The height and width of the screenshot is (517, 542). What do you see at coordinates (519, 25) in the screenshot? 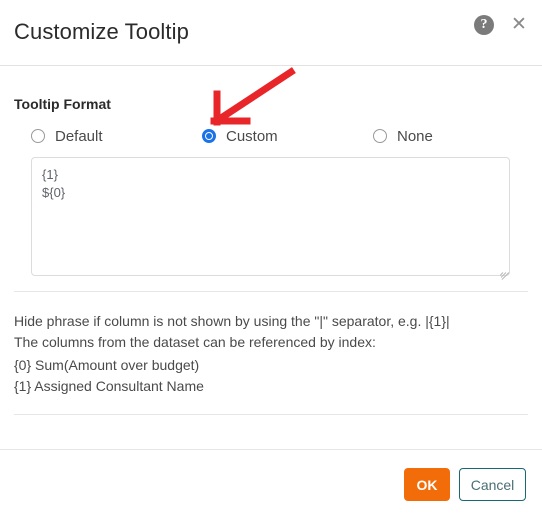
I see `close-icon: ✕` at bounding box center [519, 25].